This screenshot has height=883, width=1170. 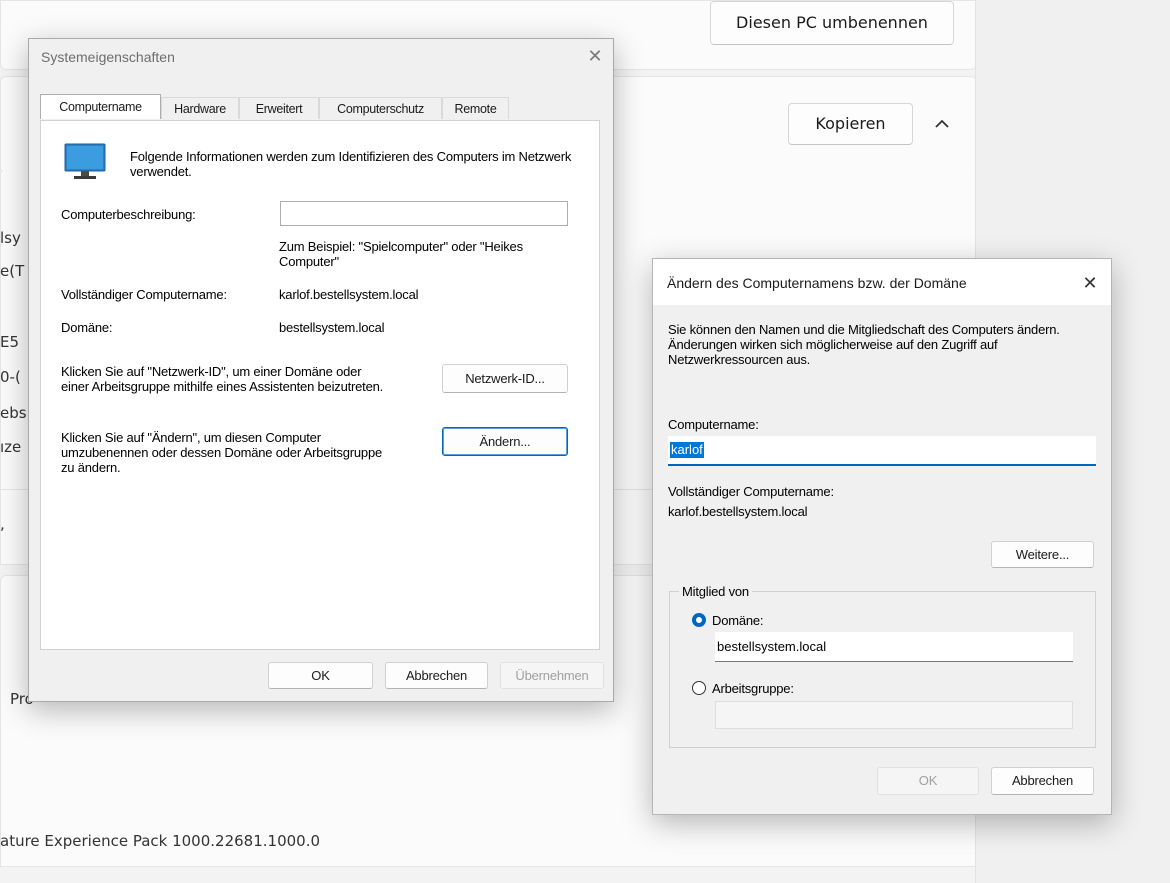 What do you see at coordinates (713, 424) in the screenshot?
I see `computername-label: Computername:` at bounding box center [713, 424].